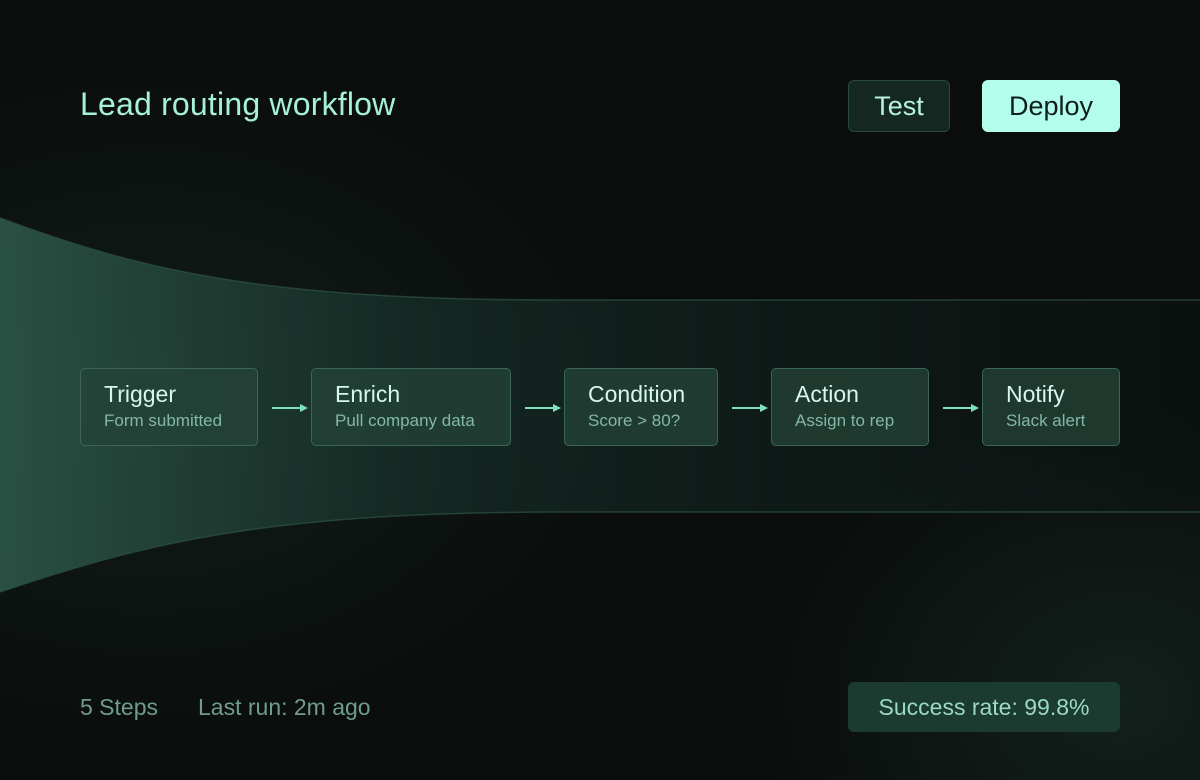 The height and width of the screenshot is (780, 1200). I want to click on test-button: Test, so click(899, 106).